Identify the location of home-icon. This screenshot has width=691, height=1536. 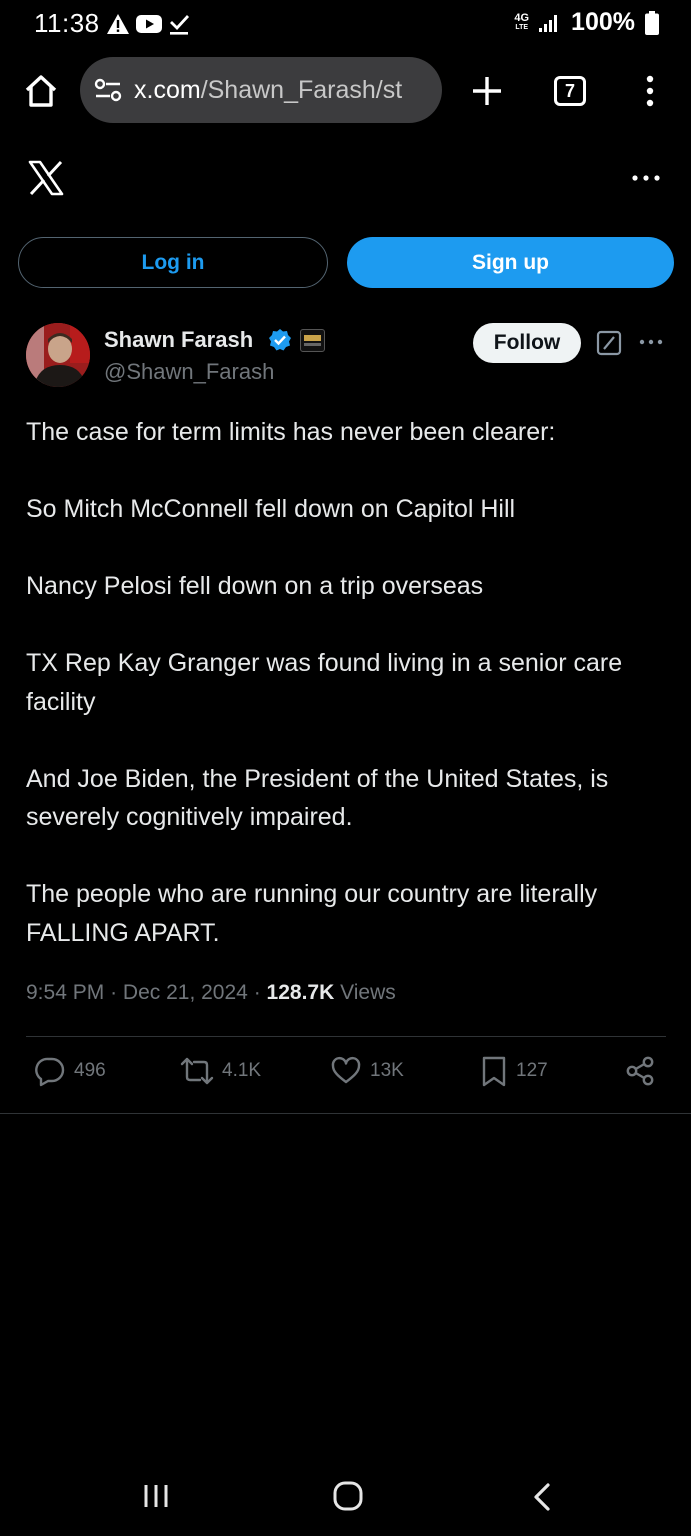
(41, 91).